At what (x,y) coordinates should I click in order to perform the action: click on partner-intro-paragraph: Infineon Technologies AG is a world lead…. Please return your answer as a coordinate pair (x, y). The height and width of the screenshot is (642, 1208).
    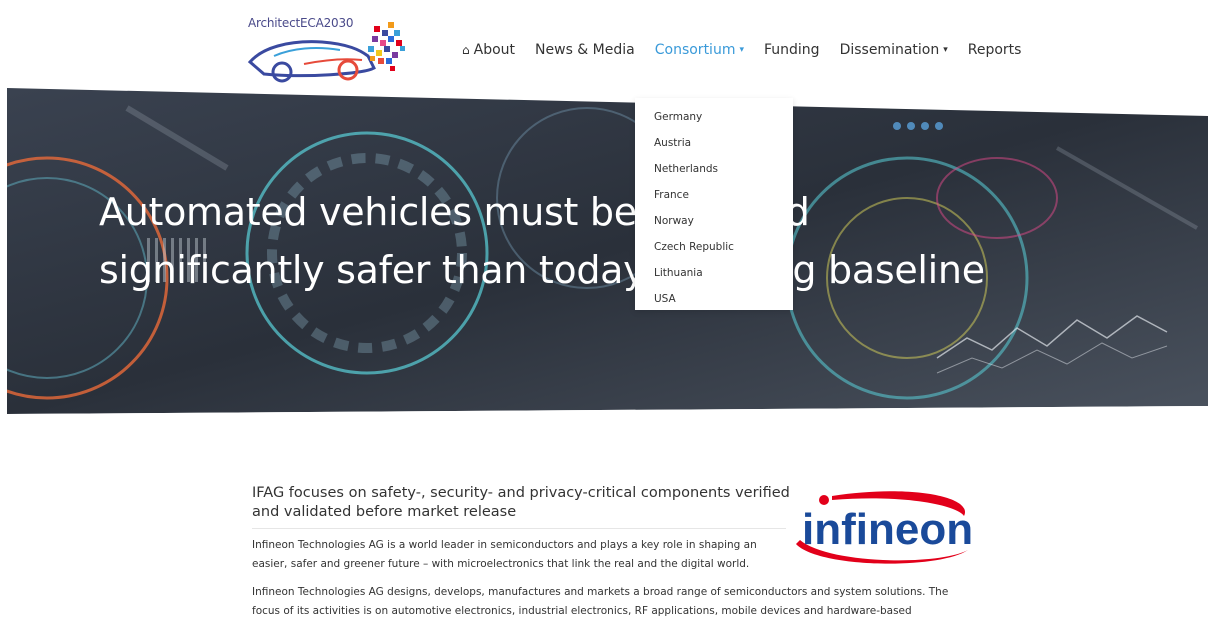
    Looking at the image, I should click on (504, 554).